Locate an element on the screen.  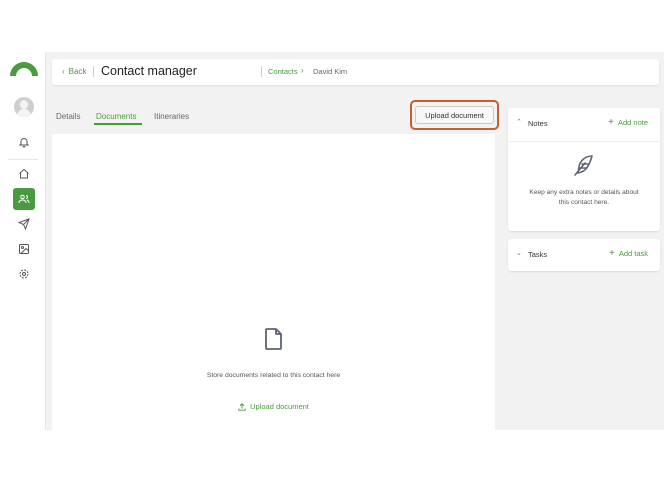
active-tab-indicator is located at coordinates (118, 124).